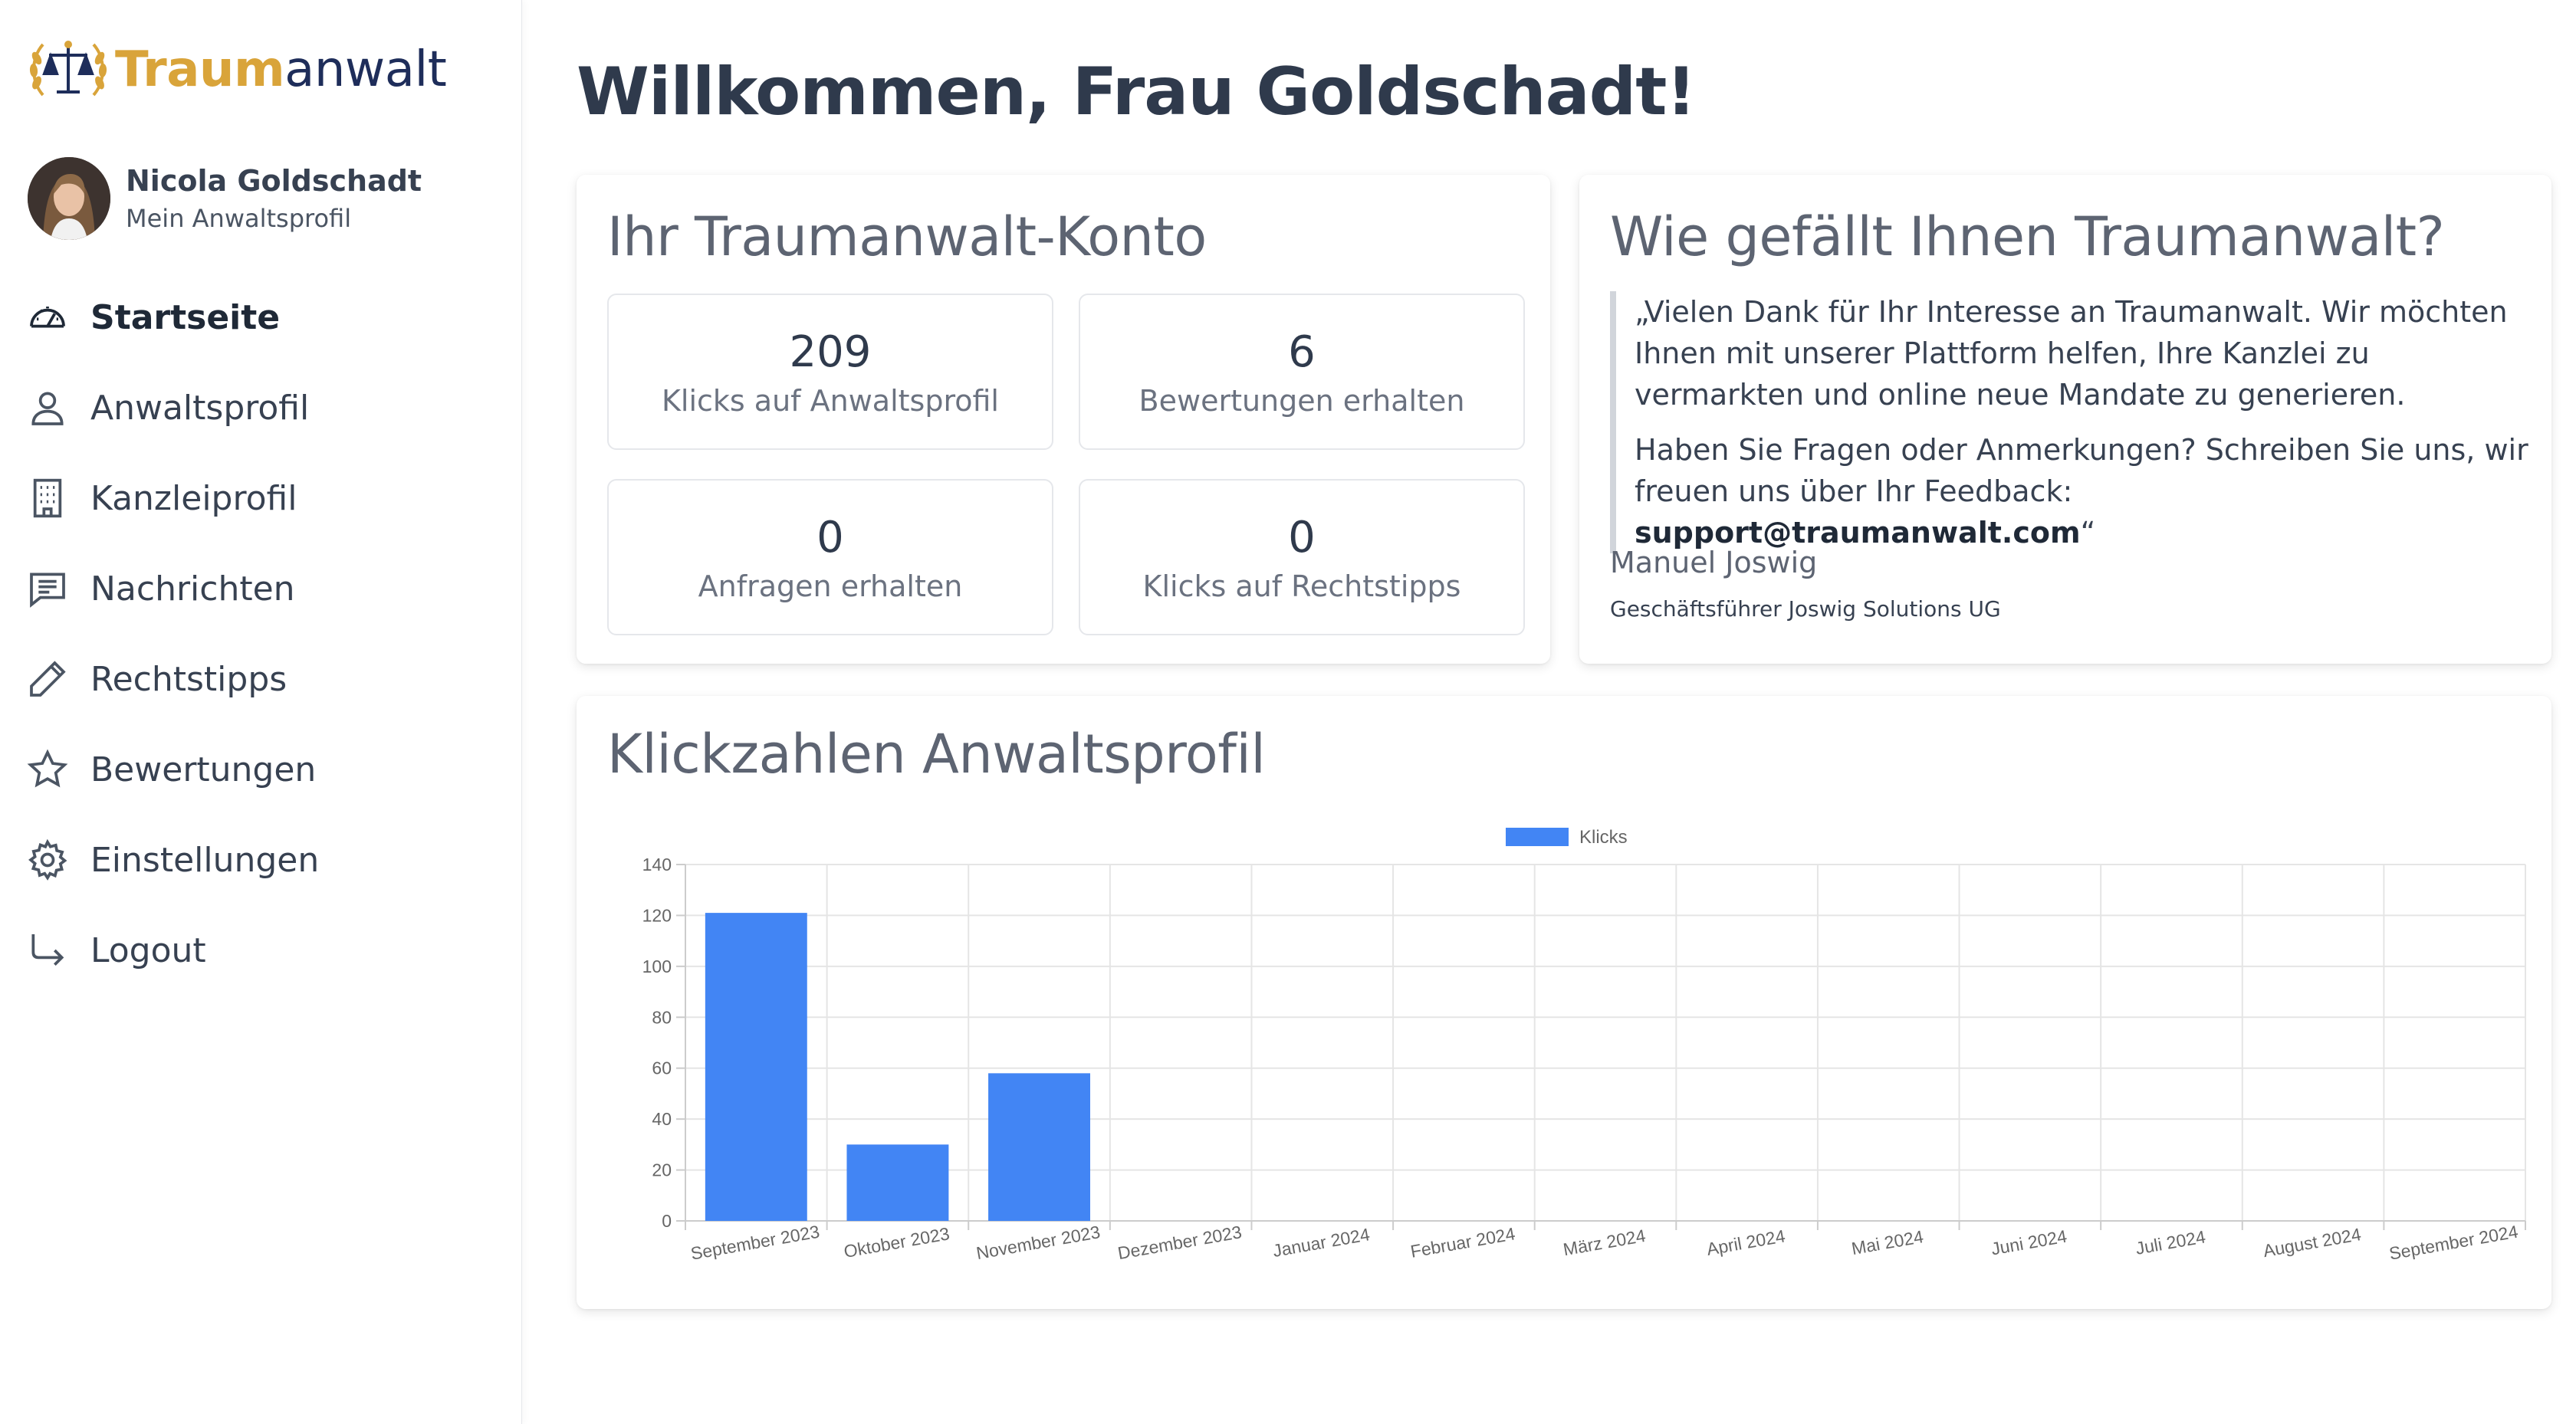  I want to click on scales-laurel-logo-icon, so click(68, 69).